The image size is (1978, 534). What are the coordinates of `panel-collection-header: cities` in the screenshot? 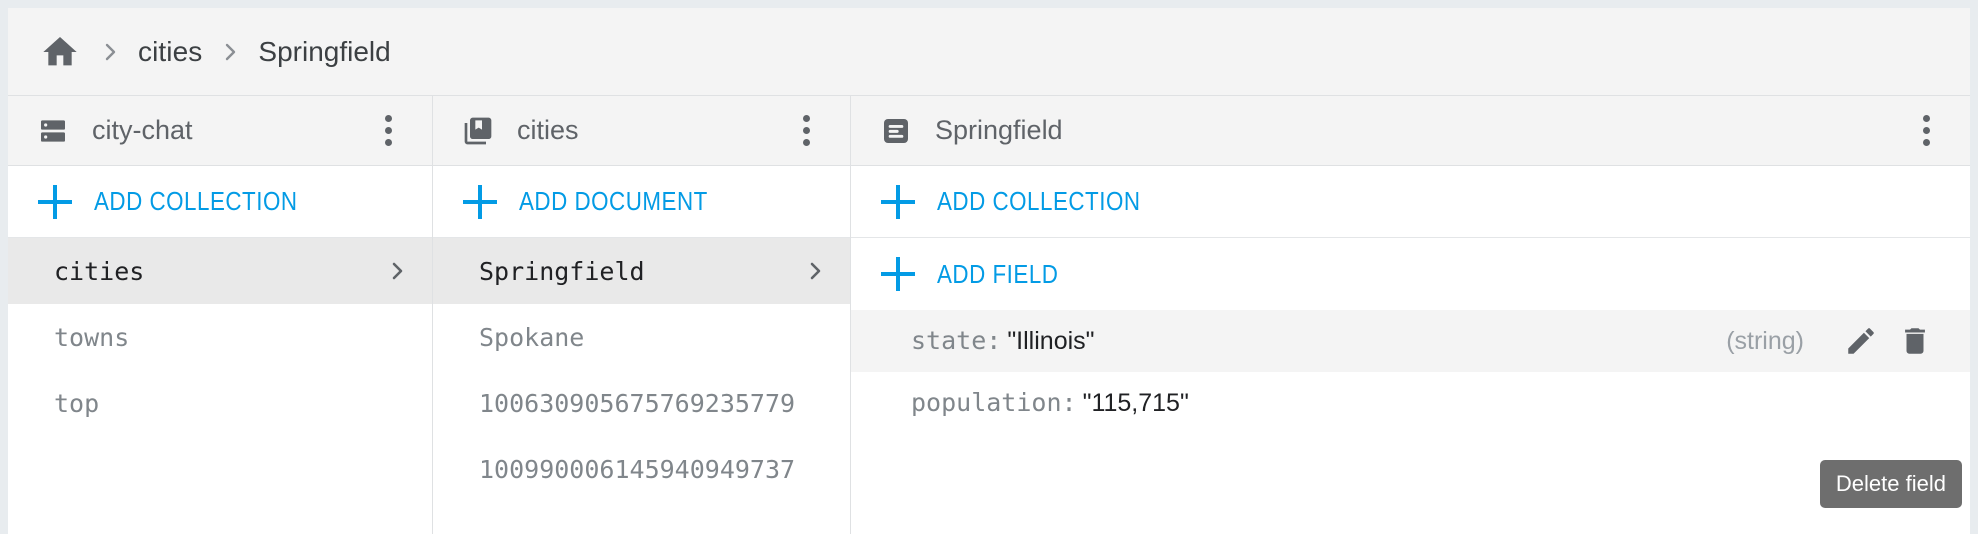 It's located at (641, 131).